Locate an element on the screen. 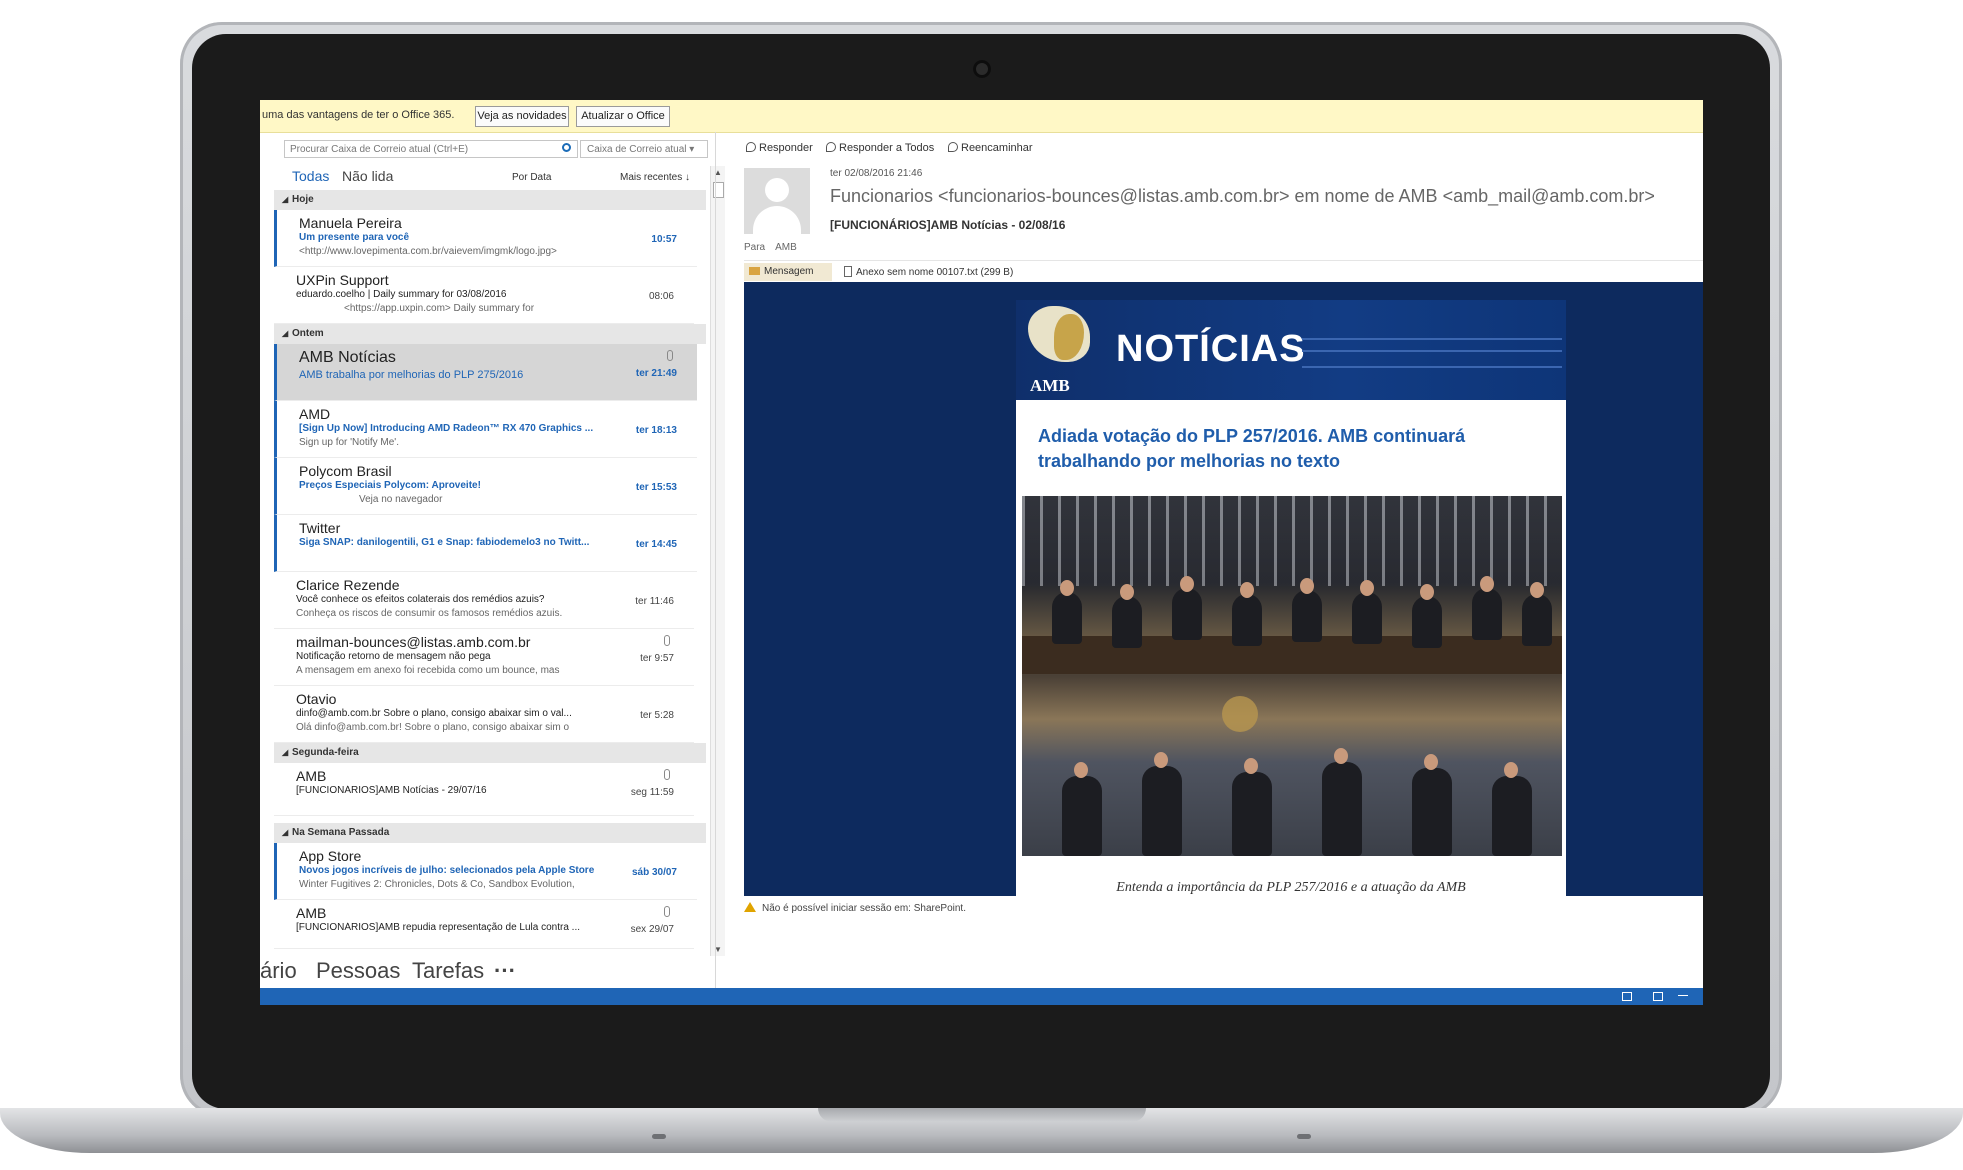  mail-preview: Veja no navegador is located at coordinates (401, 499).